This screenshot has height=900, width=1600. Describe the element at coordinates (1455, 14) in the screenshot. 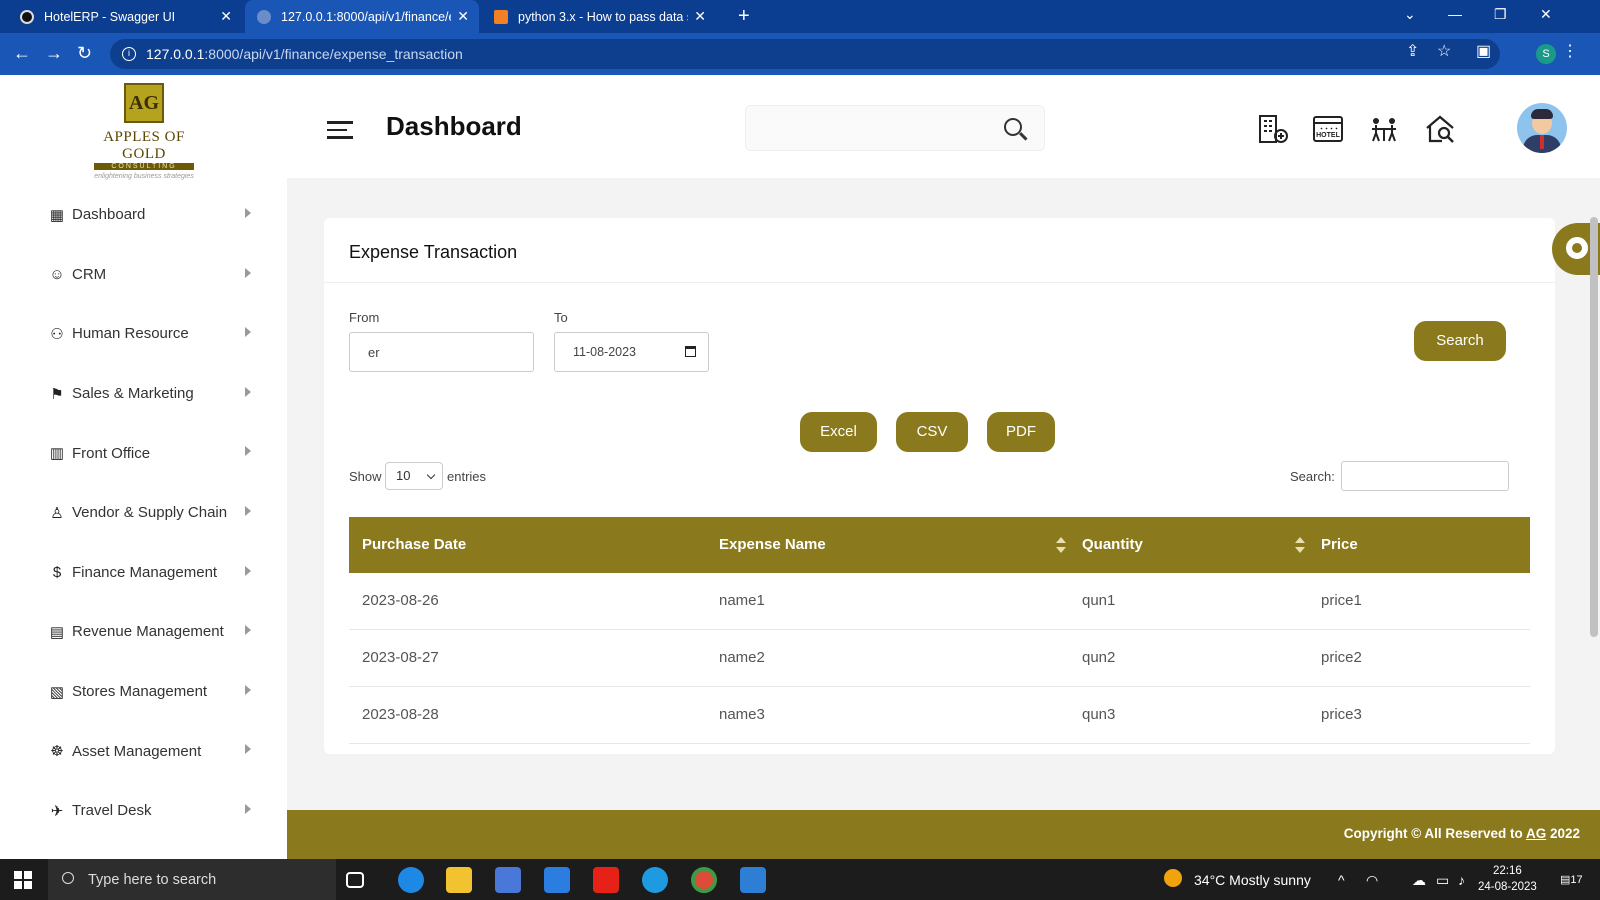

I see `minimize-icon: —` at that location.